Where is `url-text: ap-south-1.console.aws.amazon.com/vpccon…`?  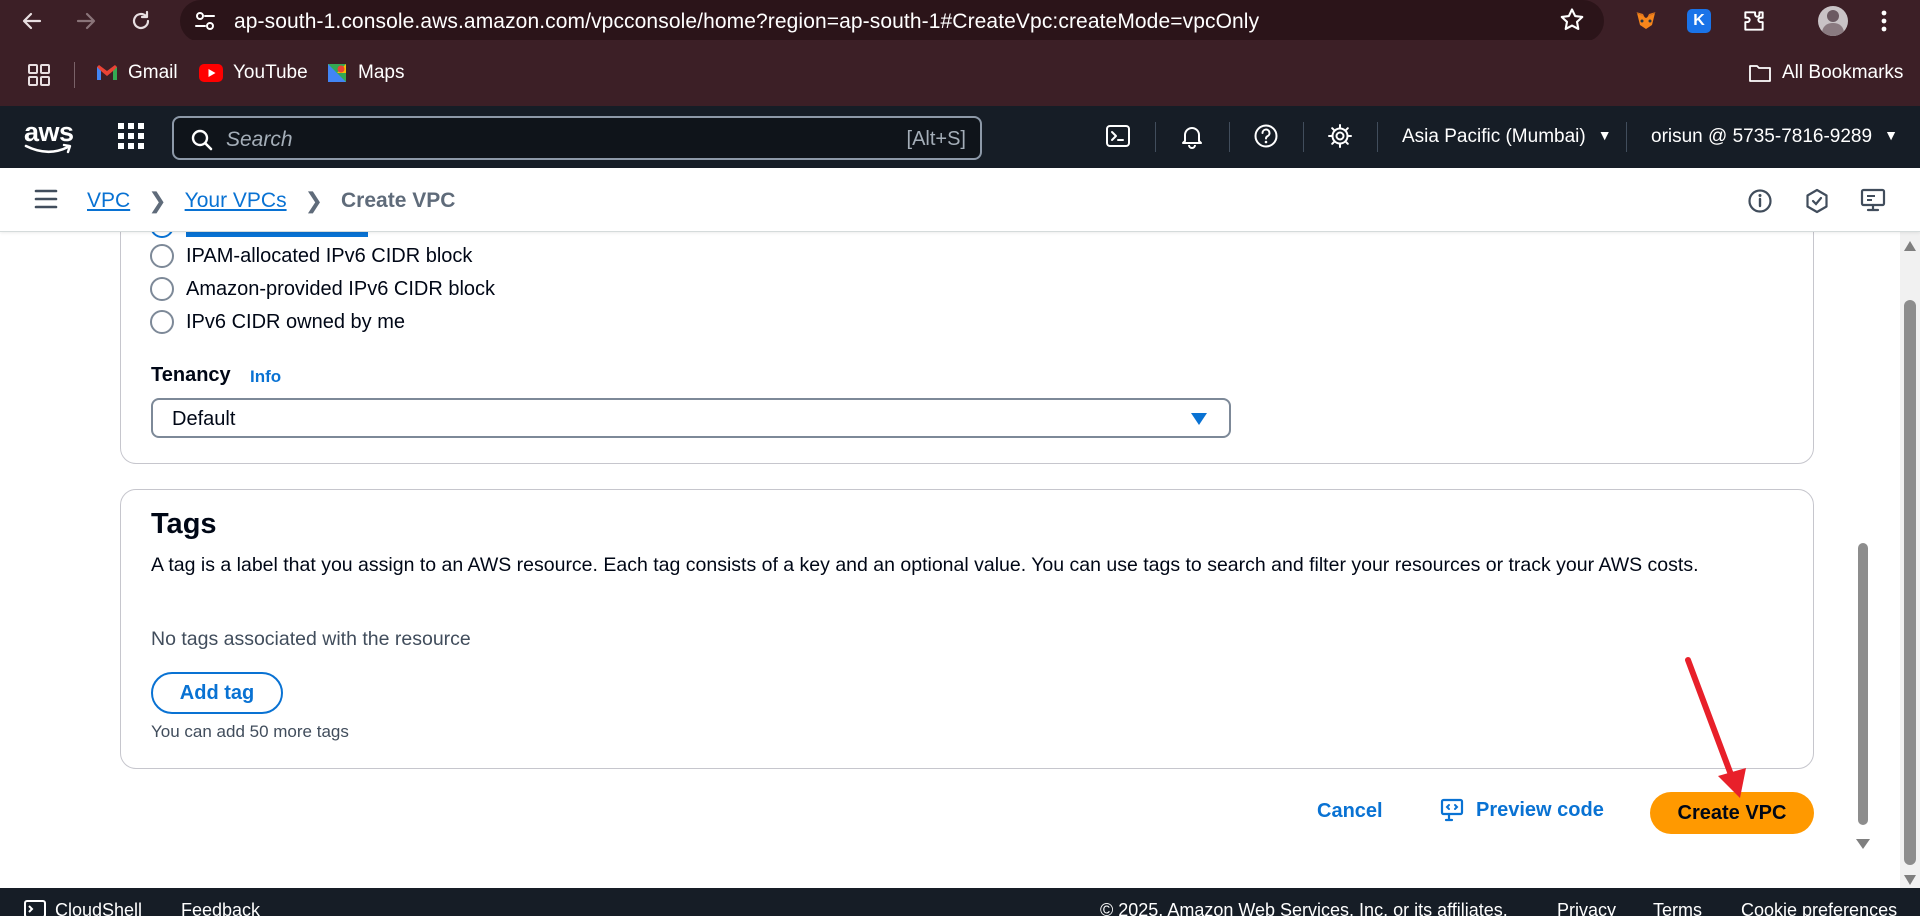
url-text: ap-south-1.console.aws.amazon.com/vpccon… is located at coordinates (746, 22).